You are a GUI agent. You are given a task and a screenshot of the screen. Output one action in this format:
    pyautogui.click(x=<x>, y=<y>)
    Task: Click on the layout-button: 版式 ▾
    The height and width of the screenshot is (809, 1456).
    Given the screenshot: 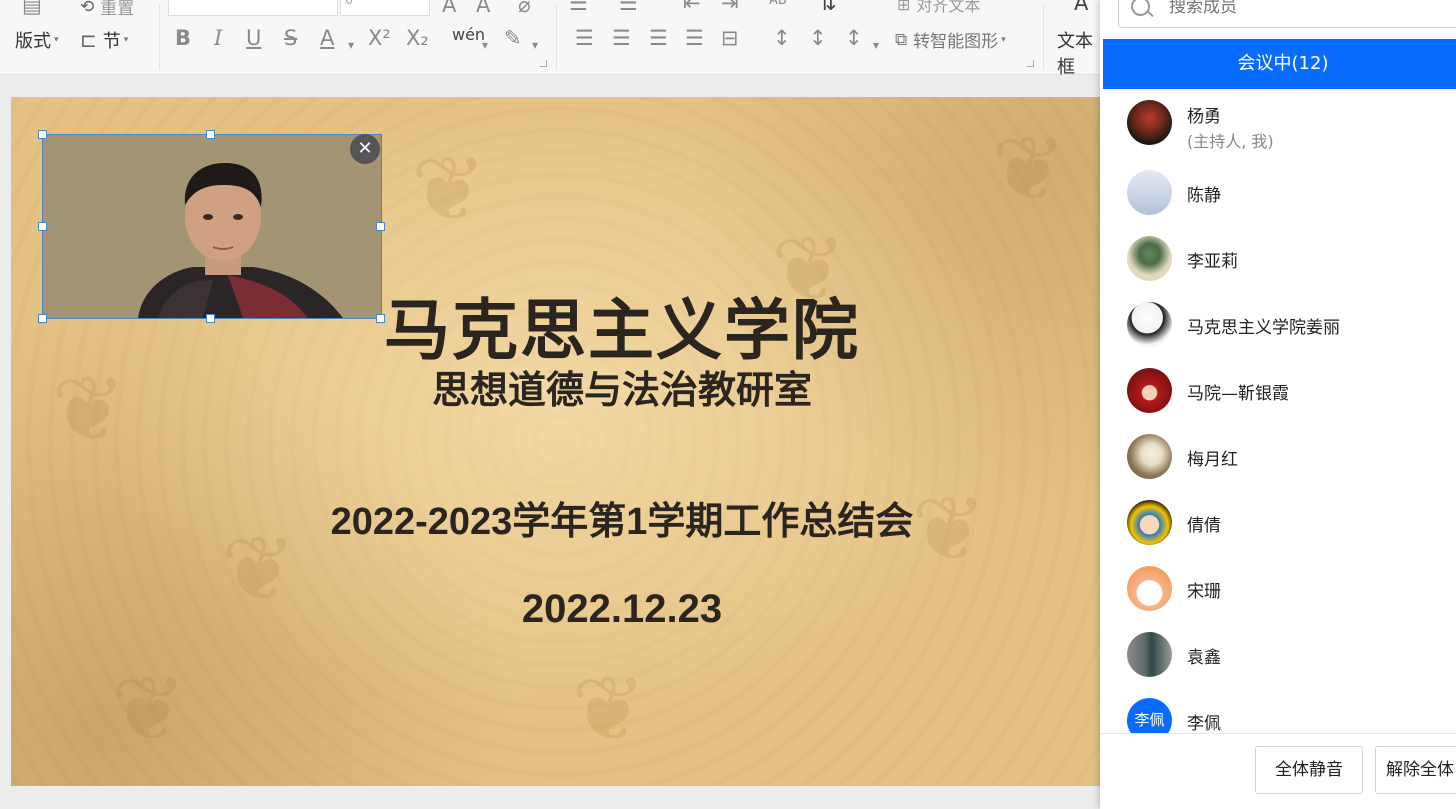 What is the action you would take?
    pyautogui.click(x=37, y=40)
    